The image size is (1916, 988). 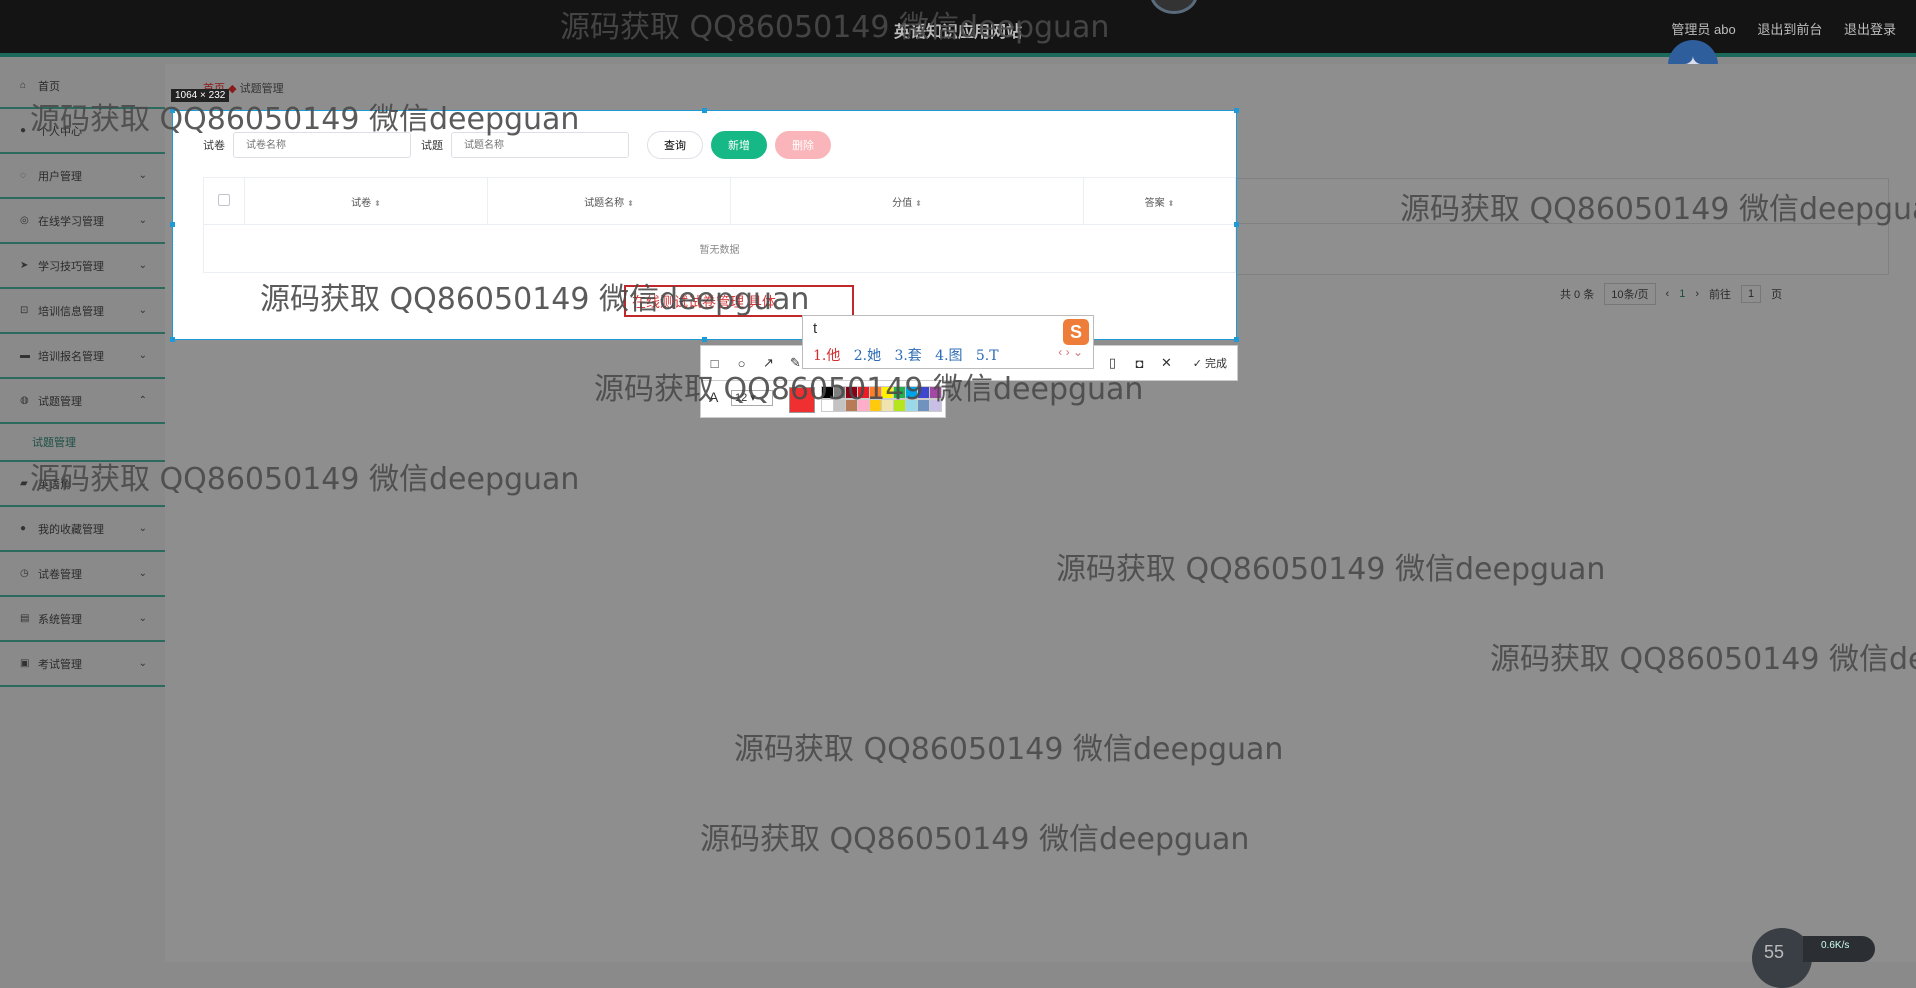 What do you see at coordinates (1703, 29) in the screenshot?
I see `admin-username: 管理员 abo` at bounding box center [1703, 29].